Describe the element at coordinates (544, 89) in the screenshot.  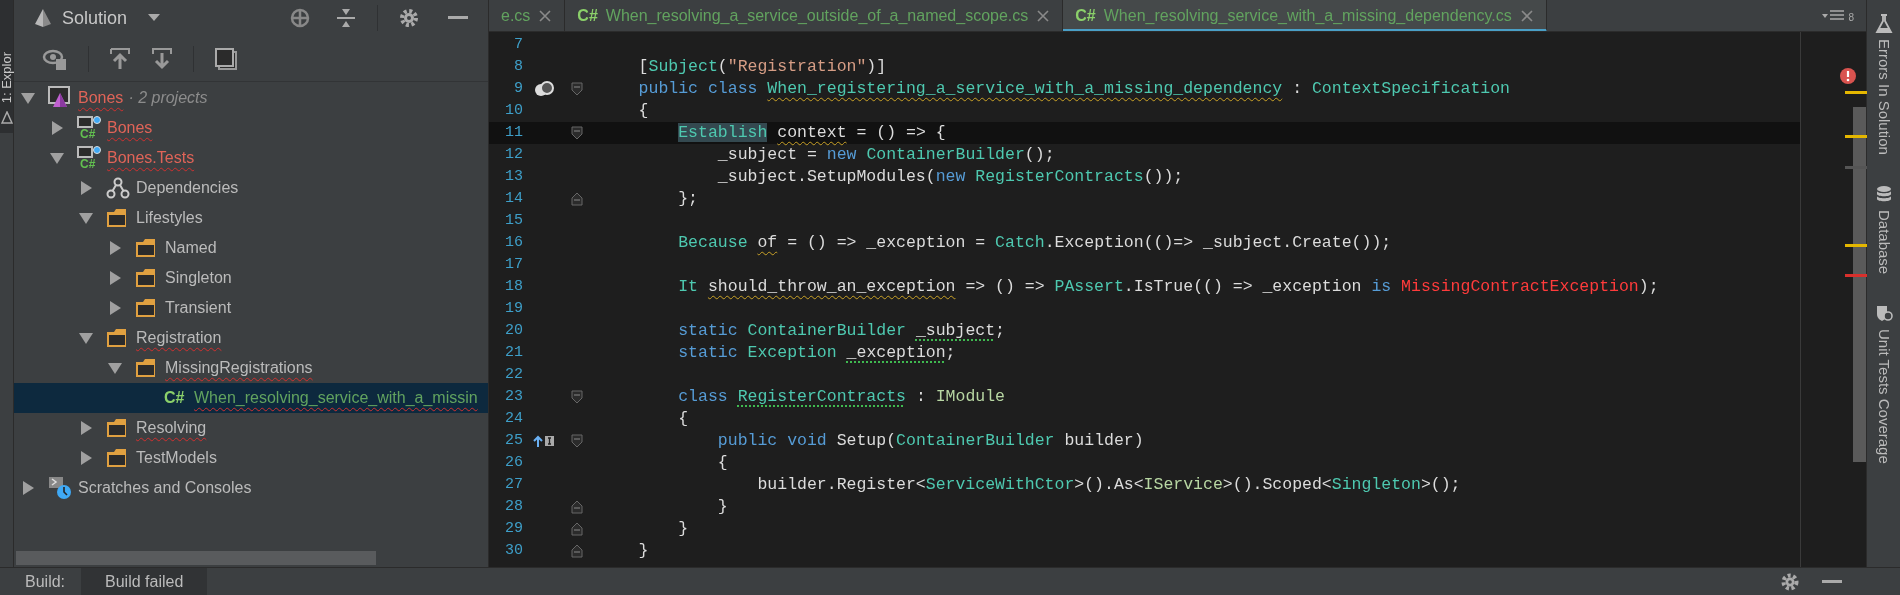
I see `run-tests-icon` at that location.